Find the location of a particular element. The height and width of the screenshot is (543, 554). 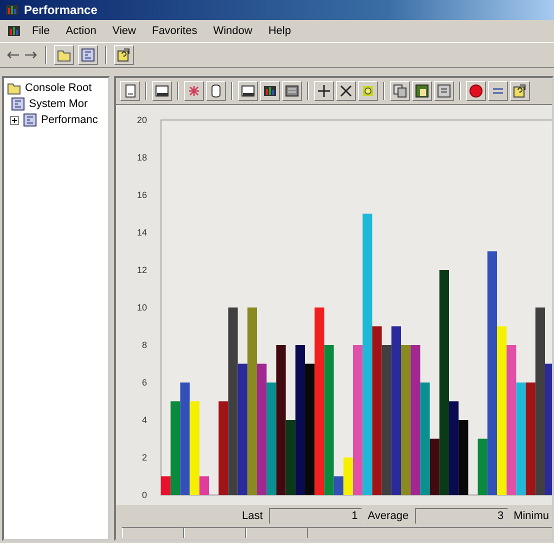

cross-icon is located at coordinates (346, 91).